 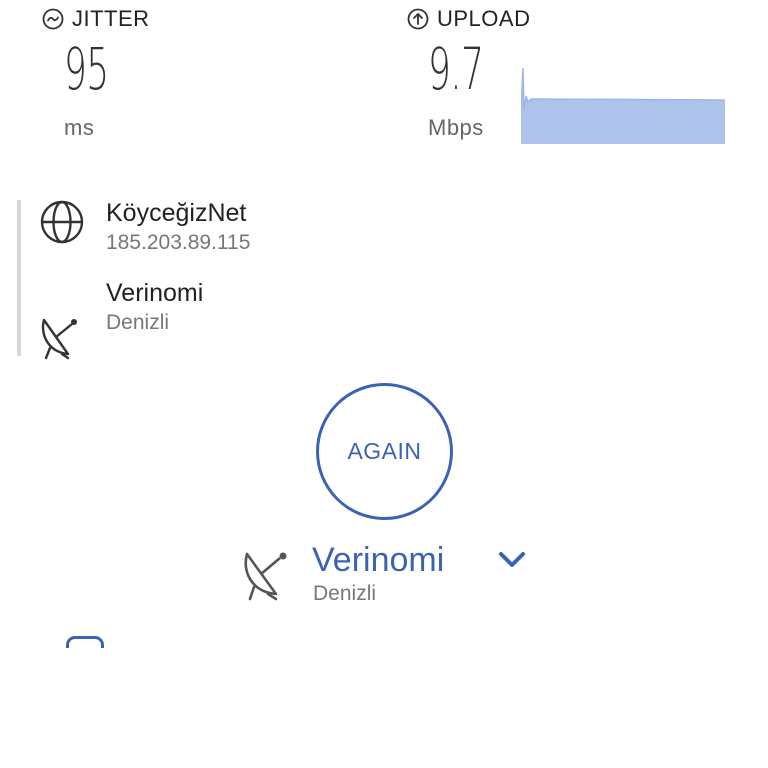 I want to click on upload-header: UPLOAD, so click(x=468, y=19).